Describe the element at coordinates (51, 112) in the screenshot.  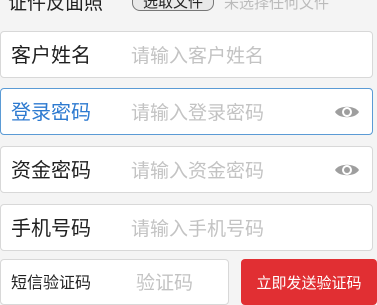
I see `login-password-label: 登录密码` at that location.